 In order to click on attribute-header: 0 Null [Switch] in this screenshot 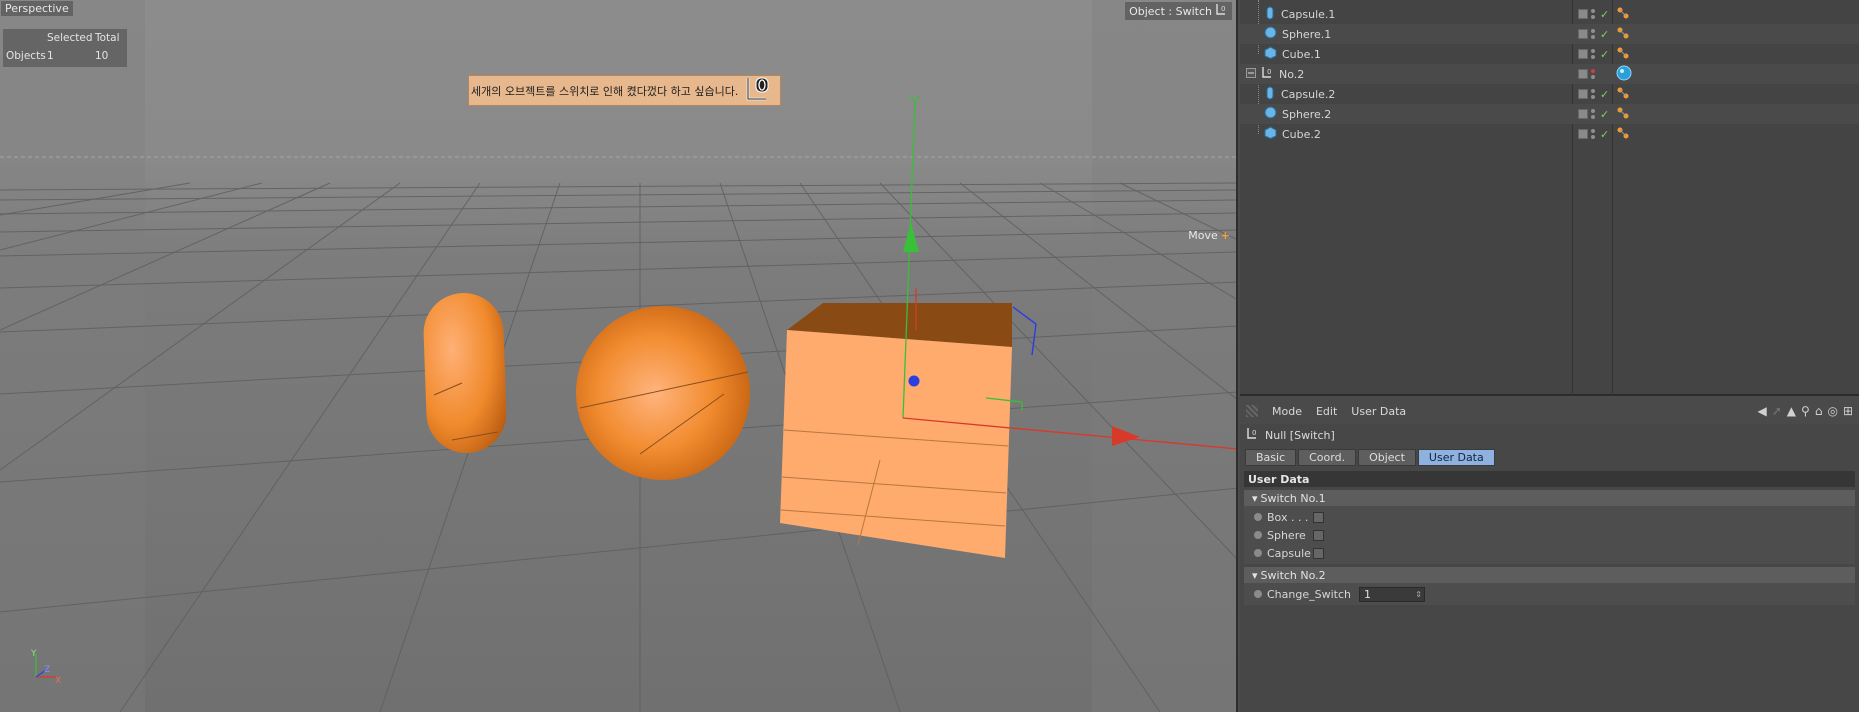, I will do `click(1549, 435)`.